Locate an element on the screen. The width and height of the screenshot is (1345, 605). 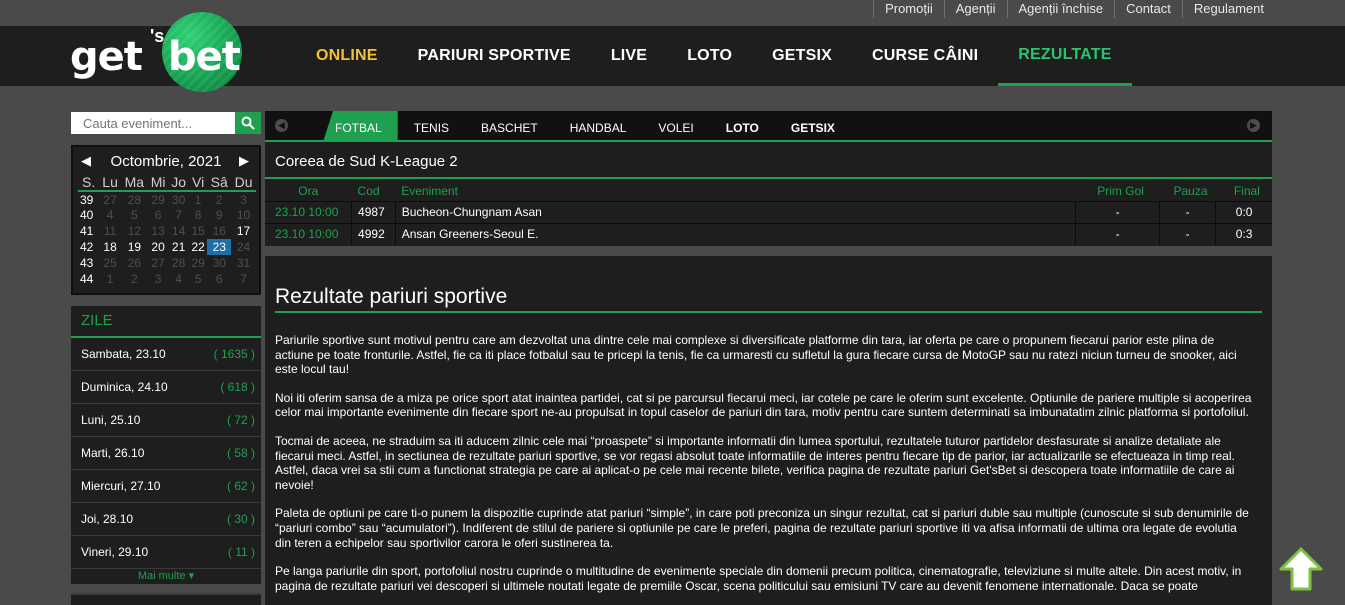
league-divider is located at coordinates (768, 178).